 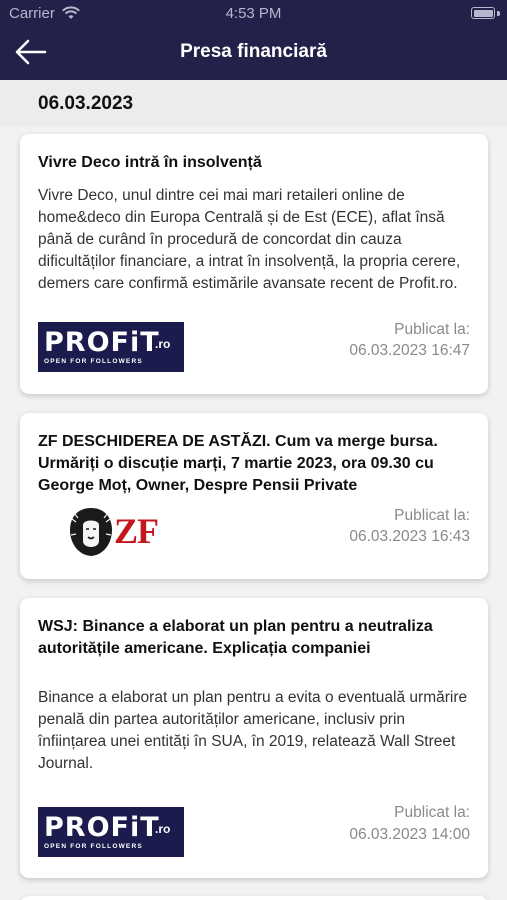 What do you see at coordinates (483, 13) in the screenshot?
I see `battery-icon` at bounding box center [483, 13].